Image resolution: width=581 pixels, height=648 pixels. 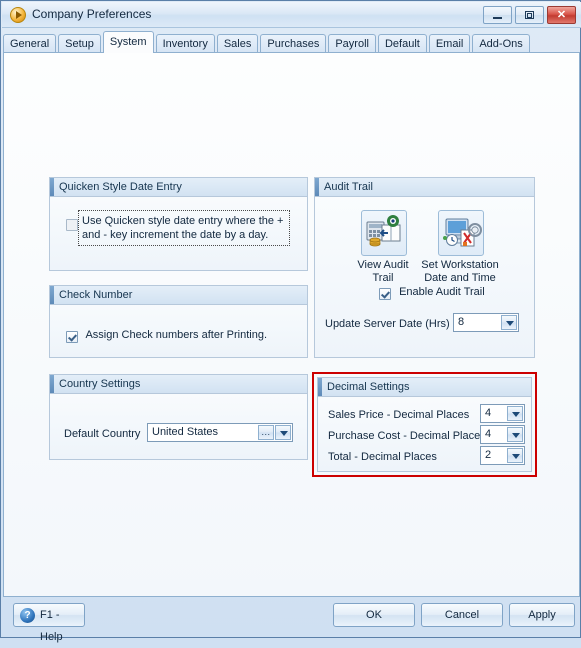 What do you see at coordinates (460, 278) in the screenshot?
I see `set-workstation-caption-line2: Date and Time` at bounding box center [460, 278].